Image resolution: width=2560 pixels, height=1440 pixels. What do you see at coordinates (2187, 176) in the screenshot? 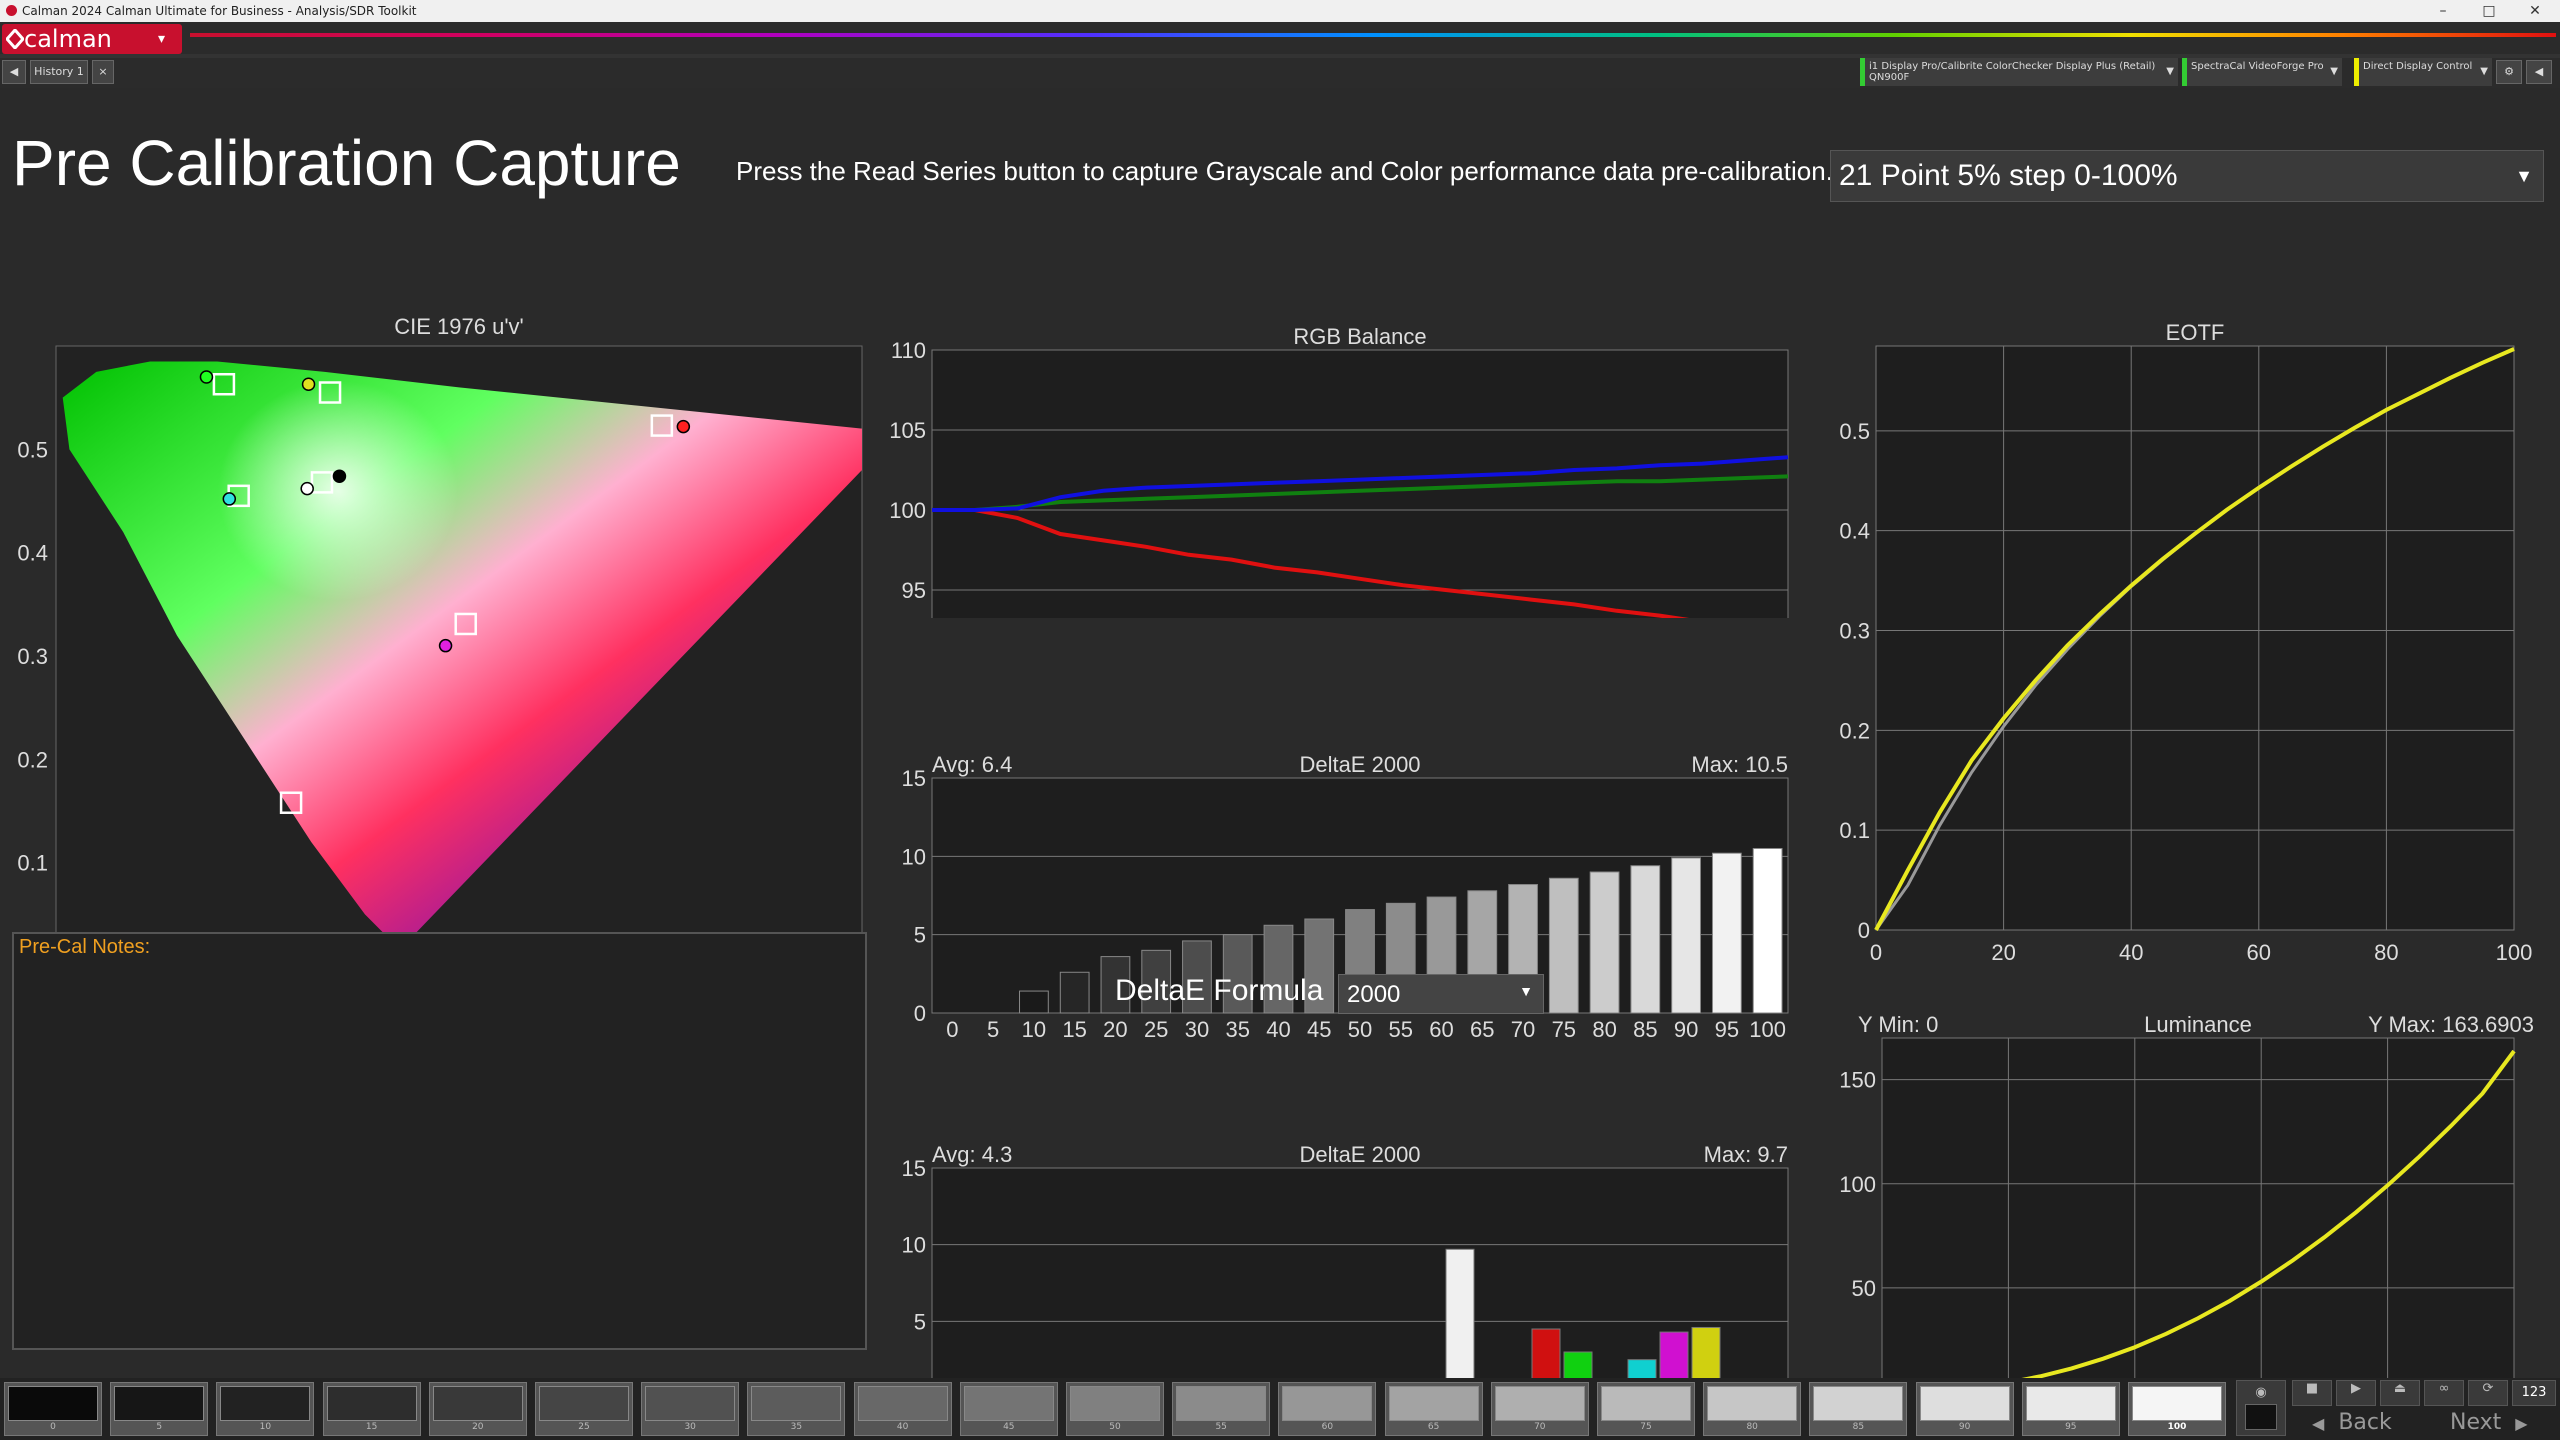
I see `series-select: 21 Point 5% step 0-100% ▼` at bounding box center [2187, 176].